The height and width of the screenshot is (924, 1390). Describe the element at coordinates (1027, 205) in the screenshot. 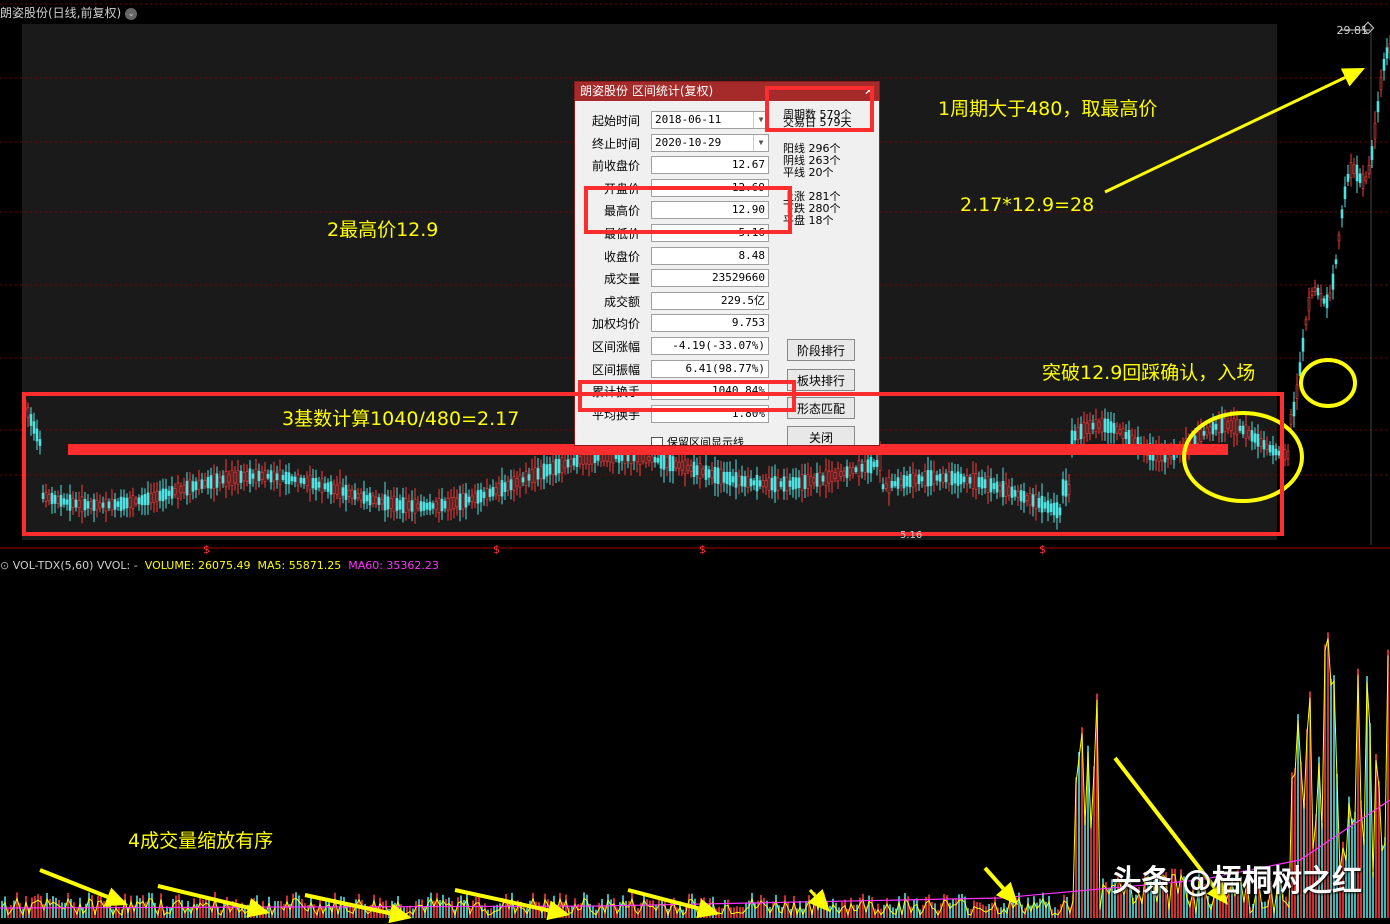

I see `annotation-5: 2.17*12.9=28` at that location.